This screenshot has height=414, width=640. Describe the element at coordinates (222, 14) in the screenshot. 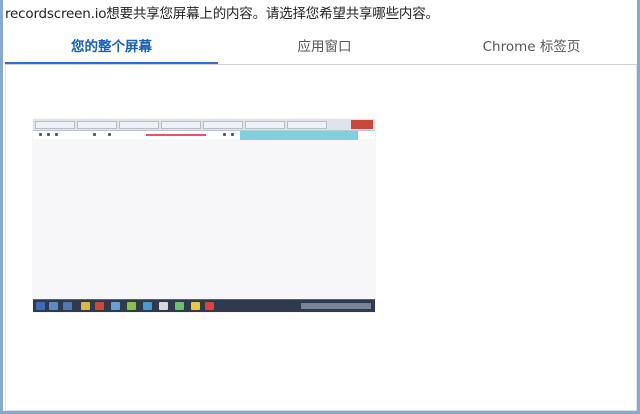

I see `share-prompt-text: recordscreen.io想要共享您屏幕上的内容。请选择您希望共享哪些内容。` at that location.